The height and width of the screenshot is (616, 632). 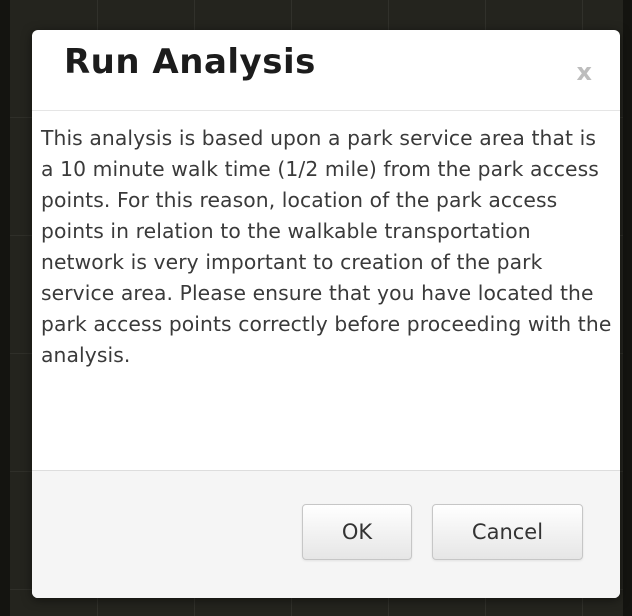 What do you see at coordinates (326, 70) in the screenshot?
I see `dialog-header: Run Analysis x` at bounding box center [326, 70].